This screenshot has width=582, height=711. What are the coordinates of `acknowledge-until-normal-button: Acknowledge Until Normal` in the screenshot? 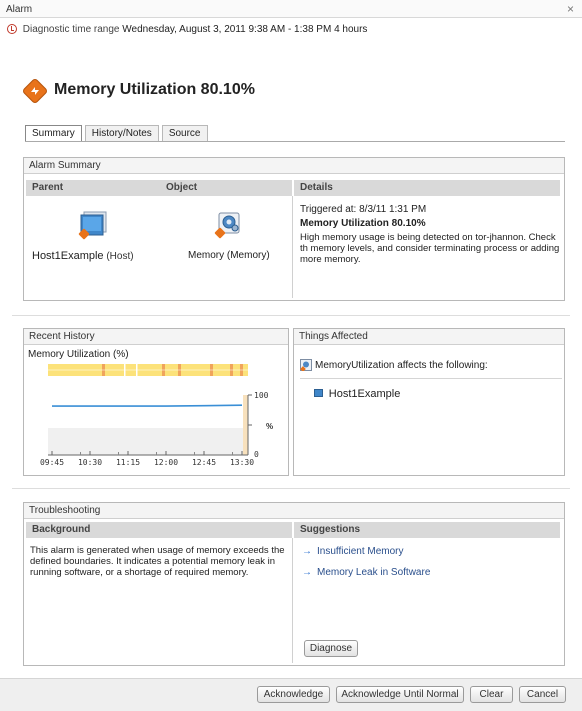 It's located at (400, 694).